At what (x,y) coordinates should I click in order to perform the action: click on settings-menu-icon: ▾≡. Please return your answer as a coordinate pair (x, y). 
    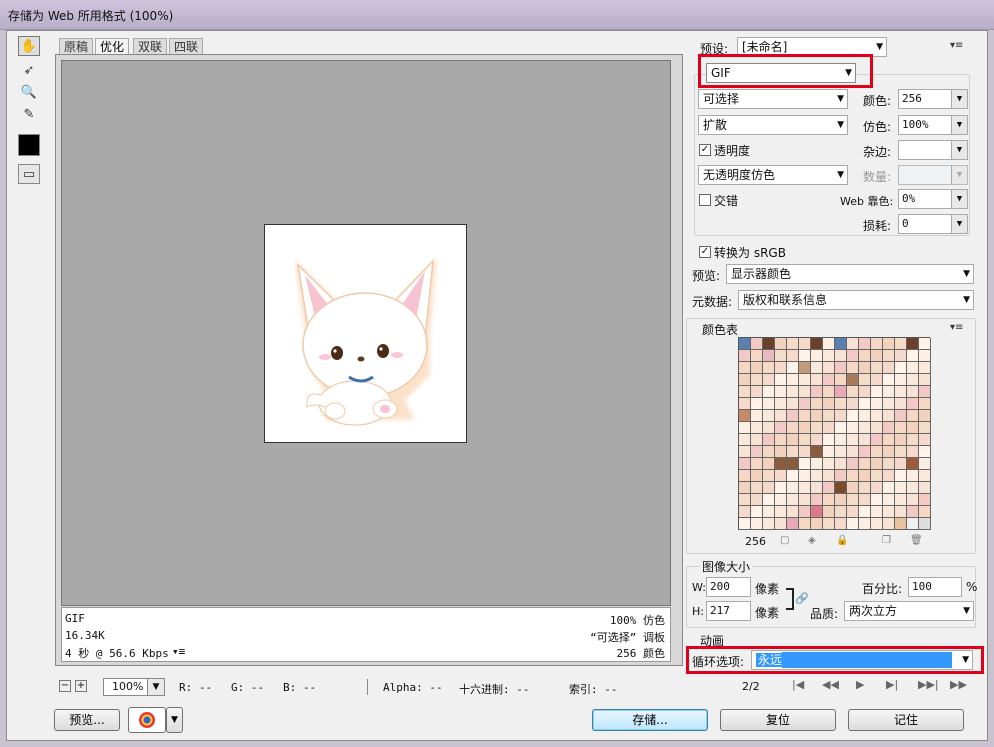
    Looking at the image, I should click on (956, 45).